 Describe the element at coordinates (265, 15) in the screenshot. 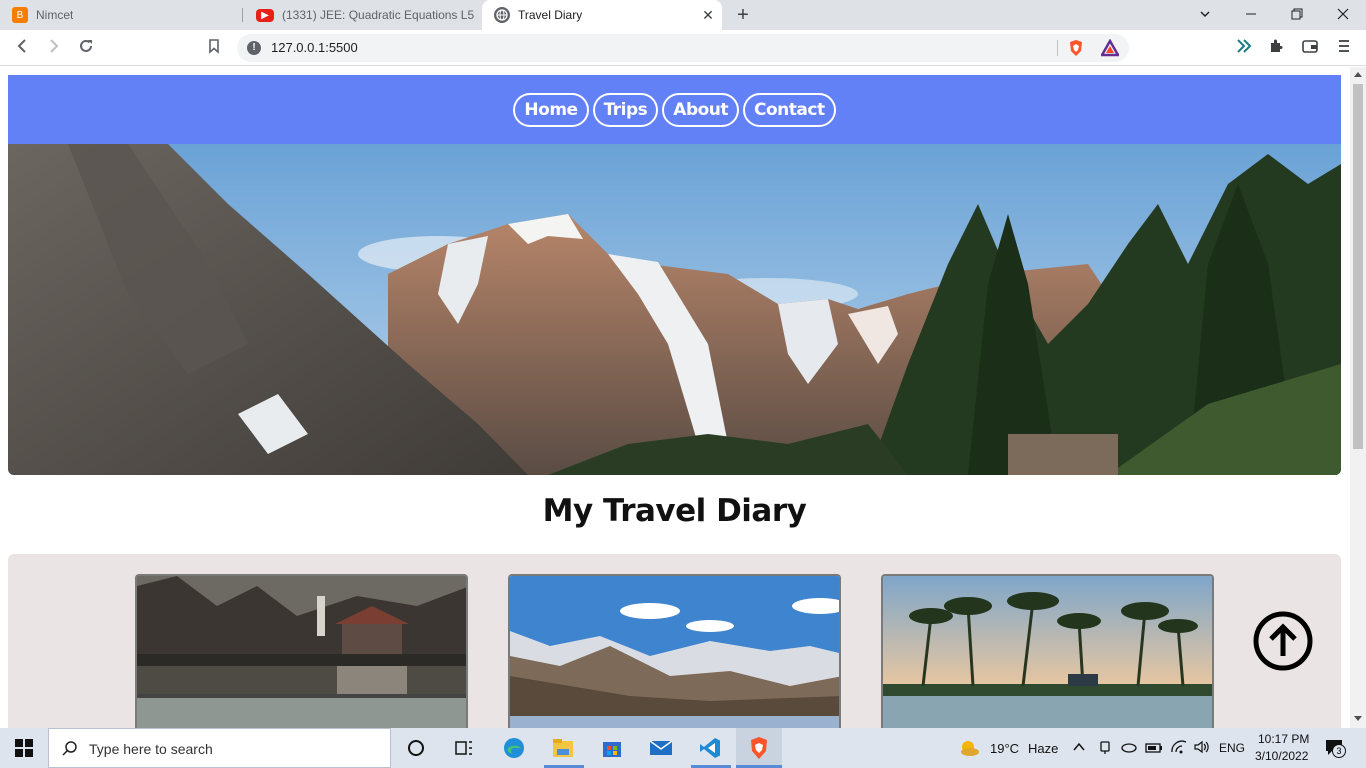

I see `youtube-icon: ▶` at that location.